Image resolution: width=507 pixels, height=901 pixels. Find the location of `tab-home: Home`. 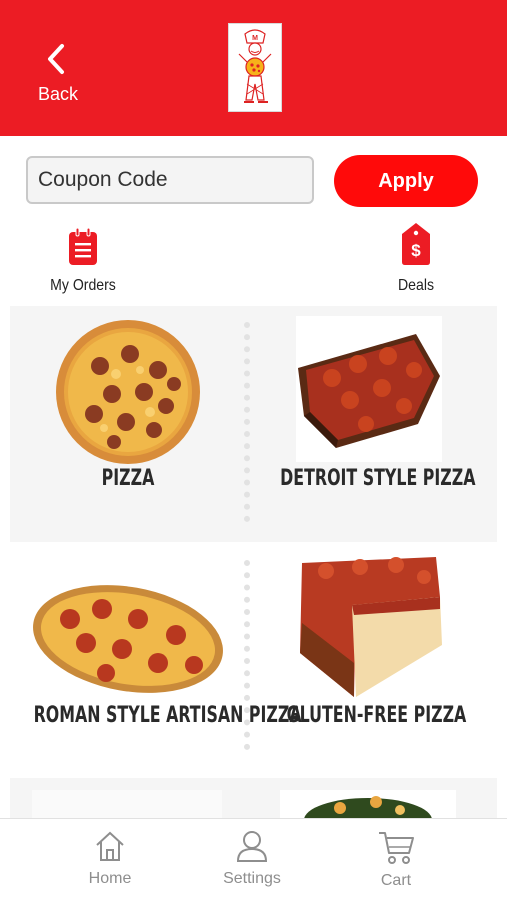

tab-home: Home is located at coordinates (110, 858).